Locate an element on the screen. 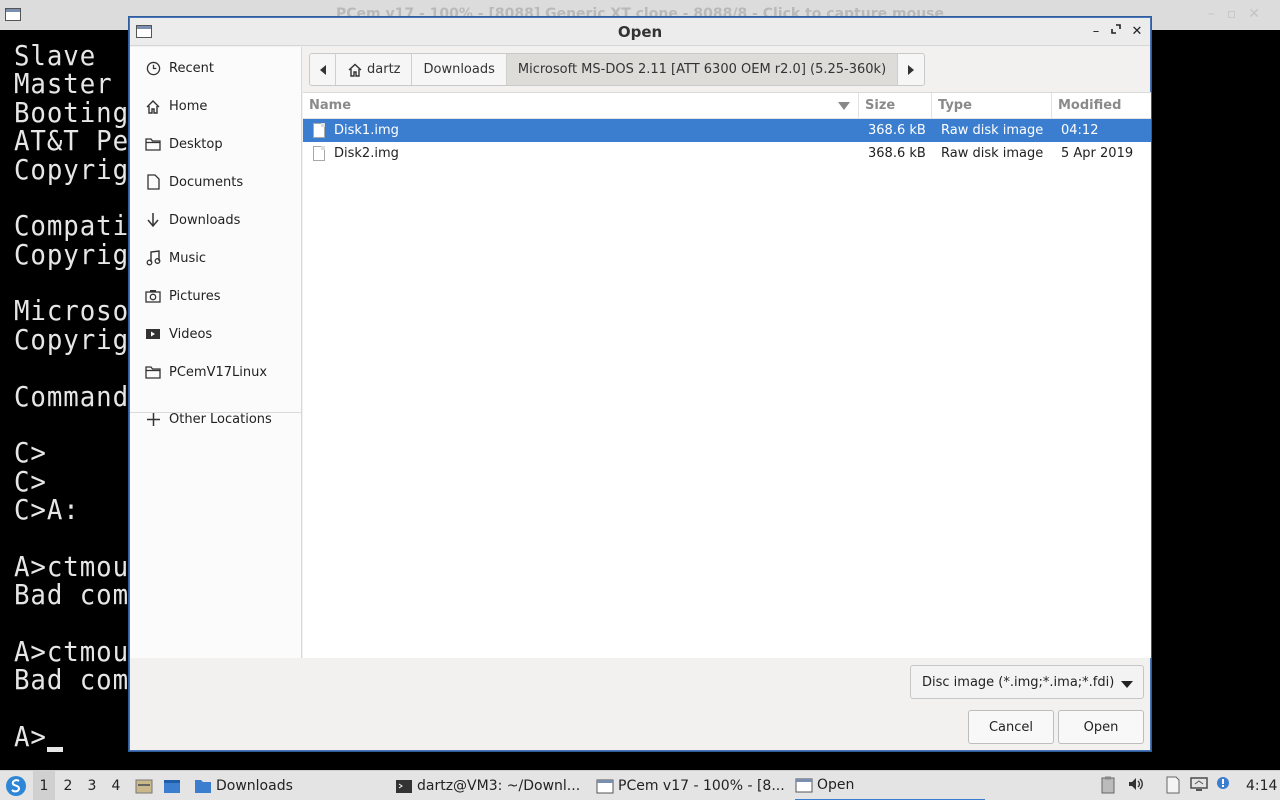 Image resolution: width=1280 pixels, height=800 pixels. download-icon is located at coordinates (153, 220).